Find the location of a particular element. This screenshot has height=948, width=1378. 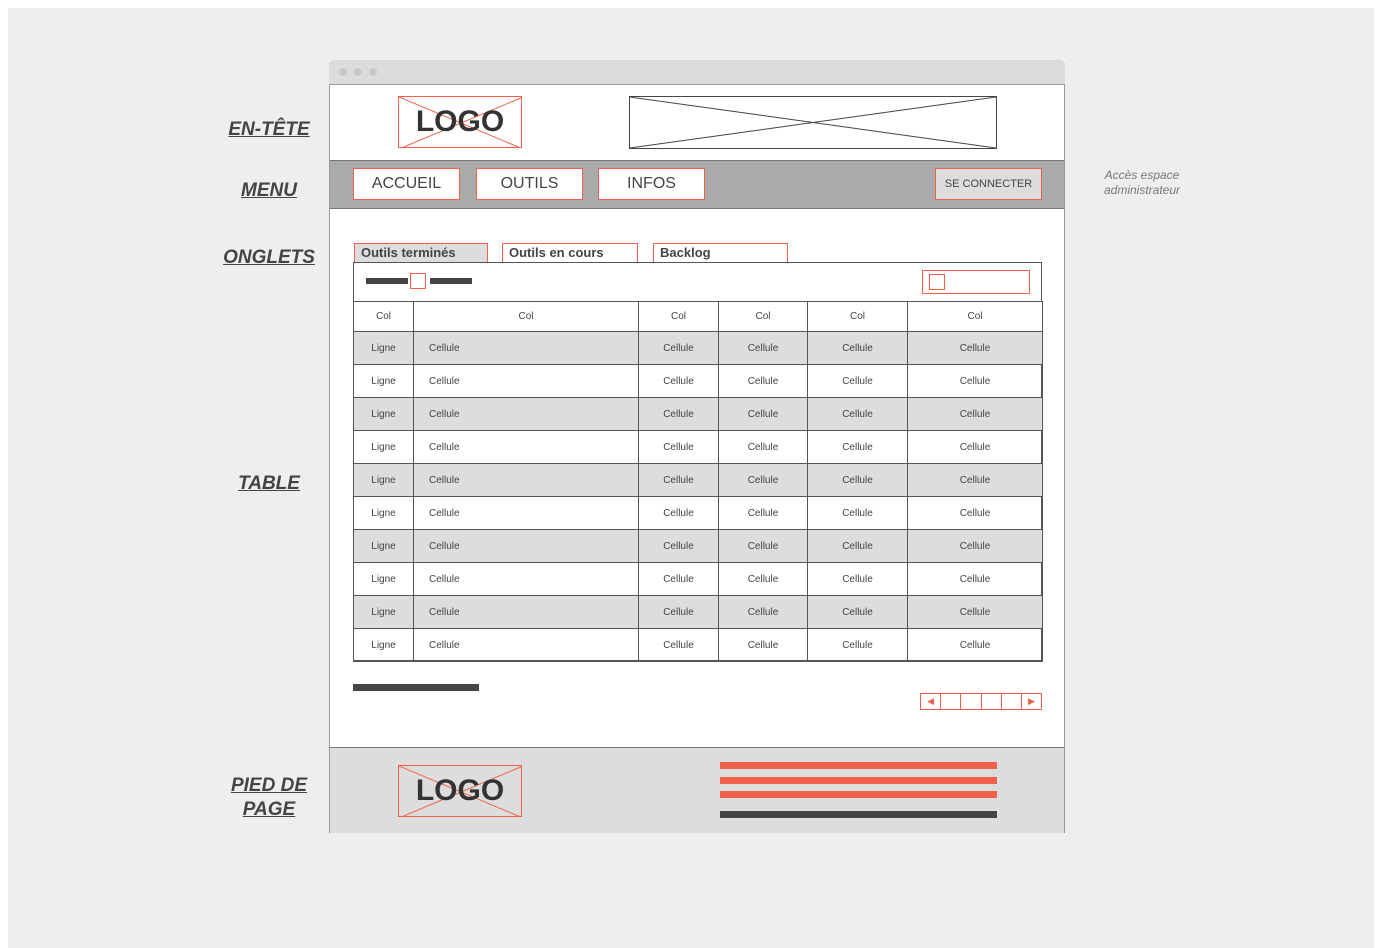

search-input is located at coordinates (976, 282).